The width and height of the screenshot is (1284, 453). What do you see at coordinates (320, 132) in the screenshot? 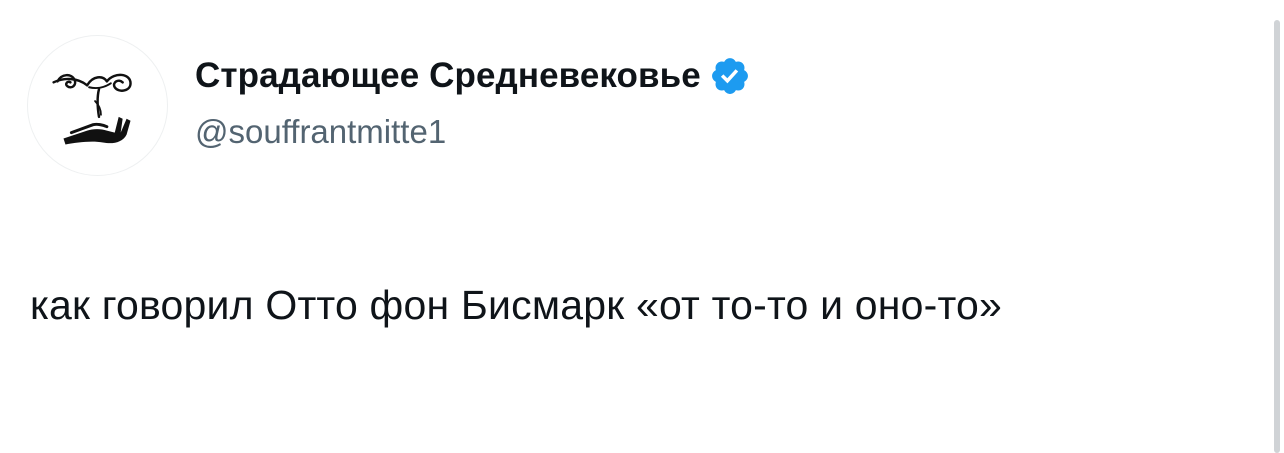
I see `author-handle: @souffrantmitte1` at bounding box center [320, 132].